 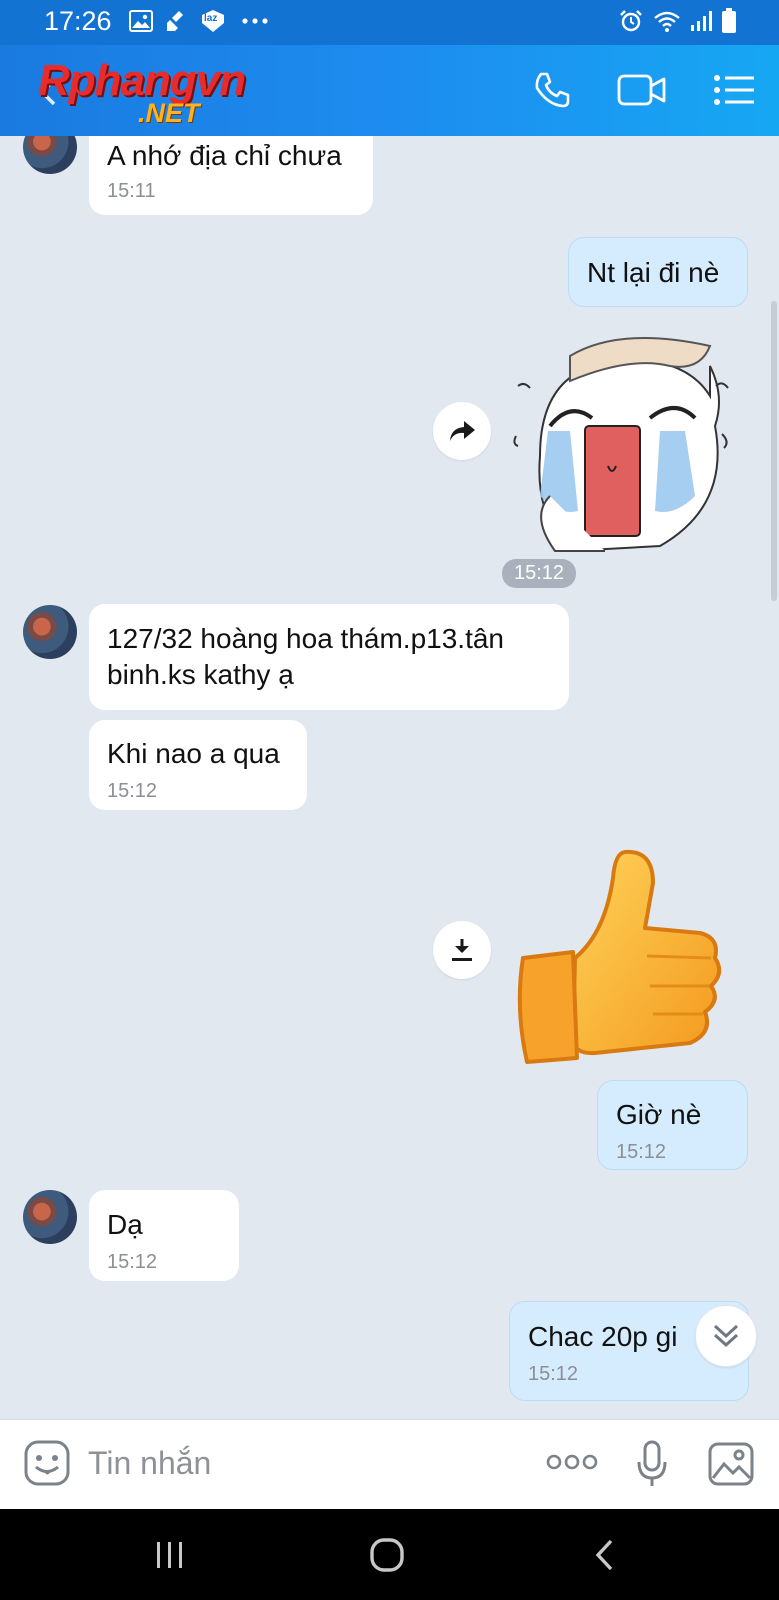 What do you see at coordinates (462, 950) in the screenshot?
I see `download-button` at bounding box center [462, 950].